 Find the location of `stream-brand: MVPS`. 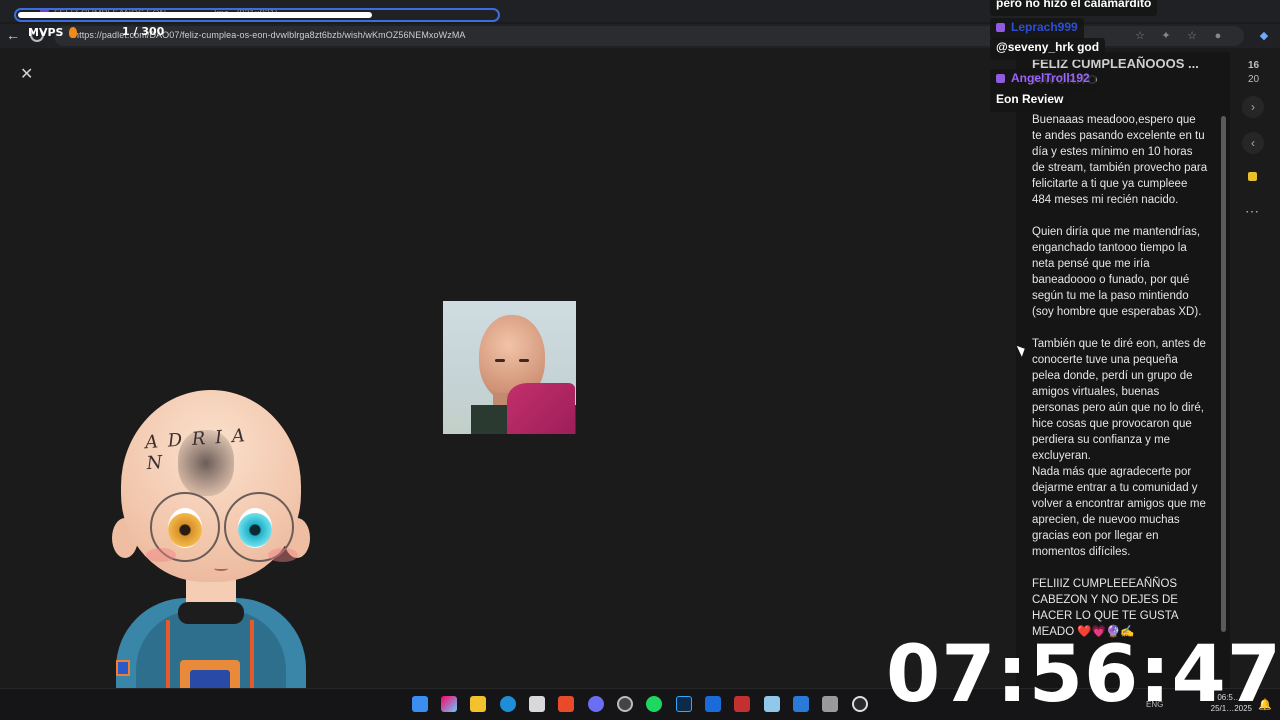

stream-brand: MVPS is located at coordinates (46, 32).